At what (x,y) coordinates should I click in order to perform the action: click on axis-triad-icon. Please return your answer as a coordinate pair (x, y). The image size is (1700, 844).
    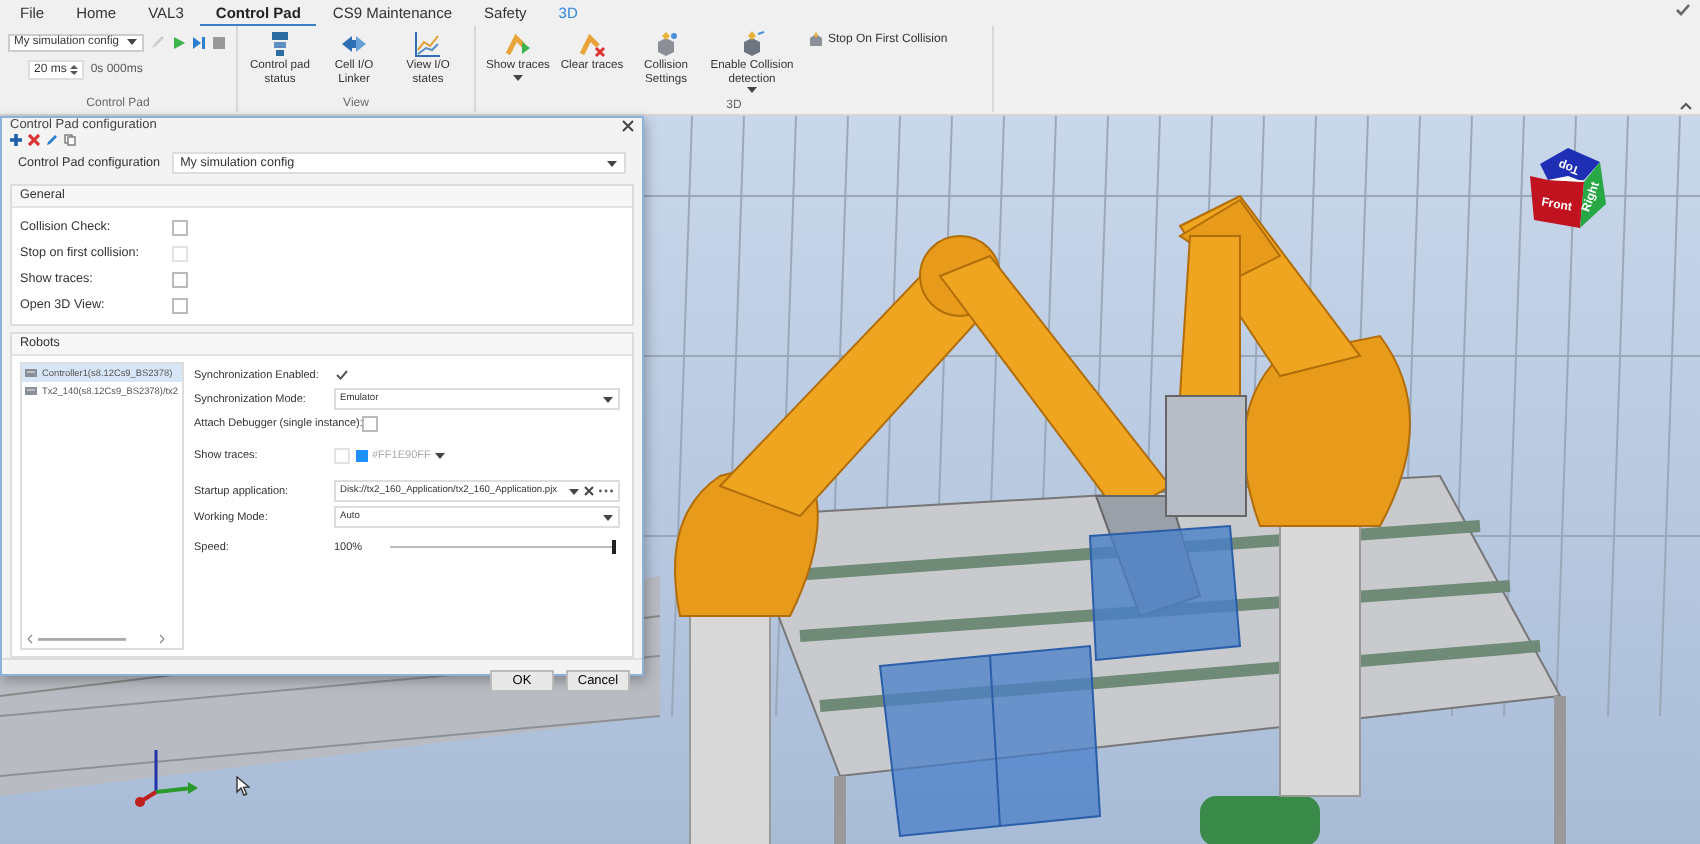
    Looking at the image, I should click on (166, 778).